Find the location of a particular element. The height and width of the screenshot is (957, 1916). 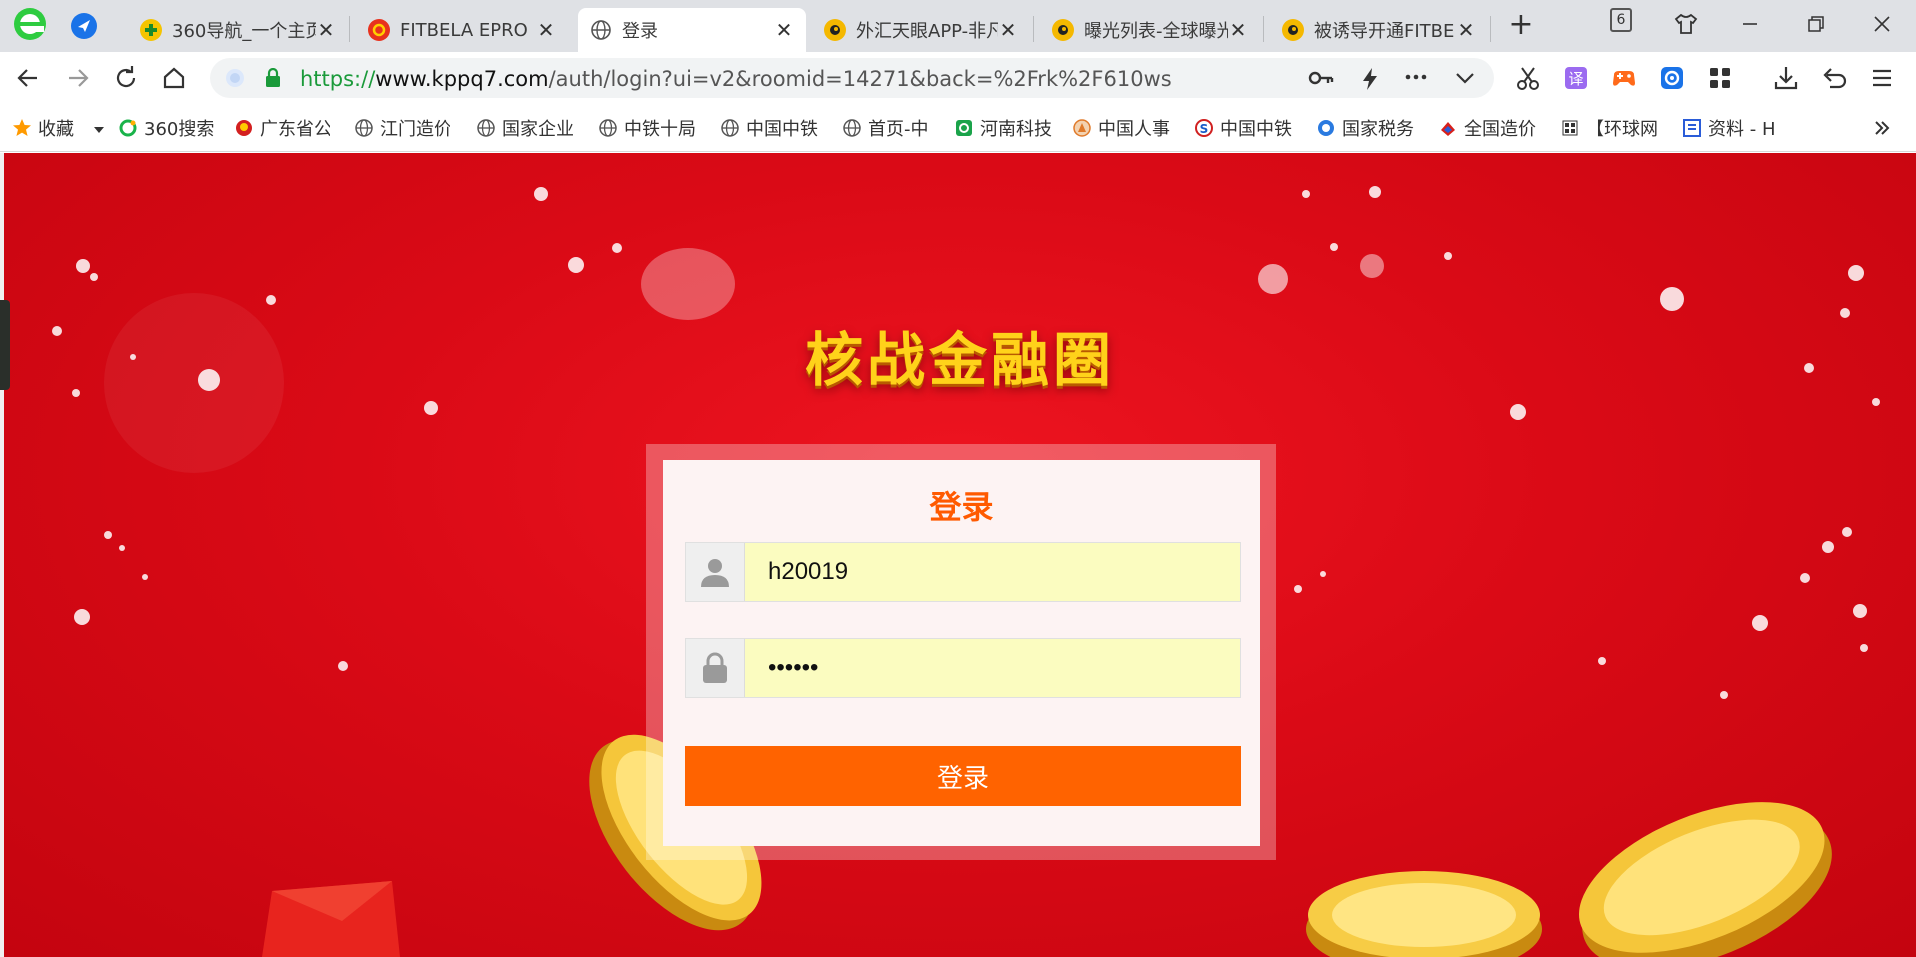

doc-icon is located at coordinates (1692, 128).